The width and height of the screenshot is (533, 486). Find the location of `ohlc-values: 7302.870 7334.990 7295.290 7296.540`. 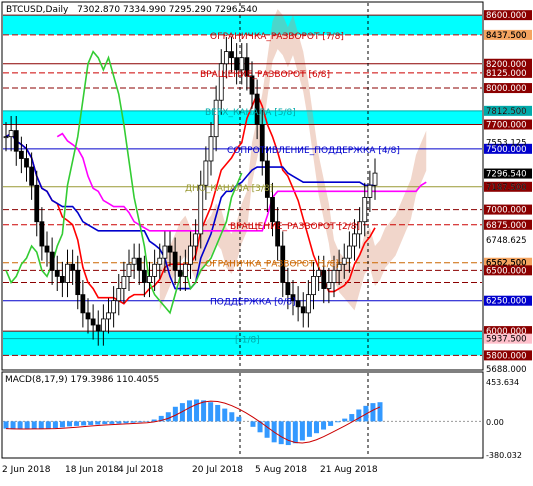

ohlc-values: 7302.870 7334.990 7295.290 7296.540 is located at coordinates (167, 10).